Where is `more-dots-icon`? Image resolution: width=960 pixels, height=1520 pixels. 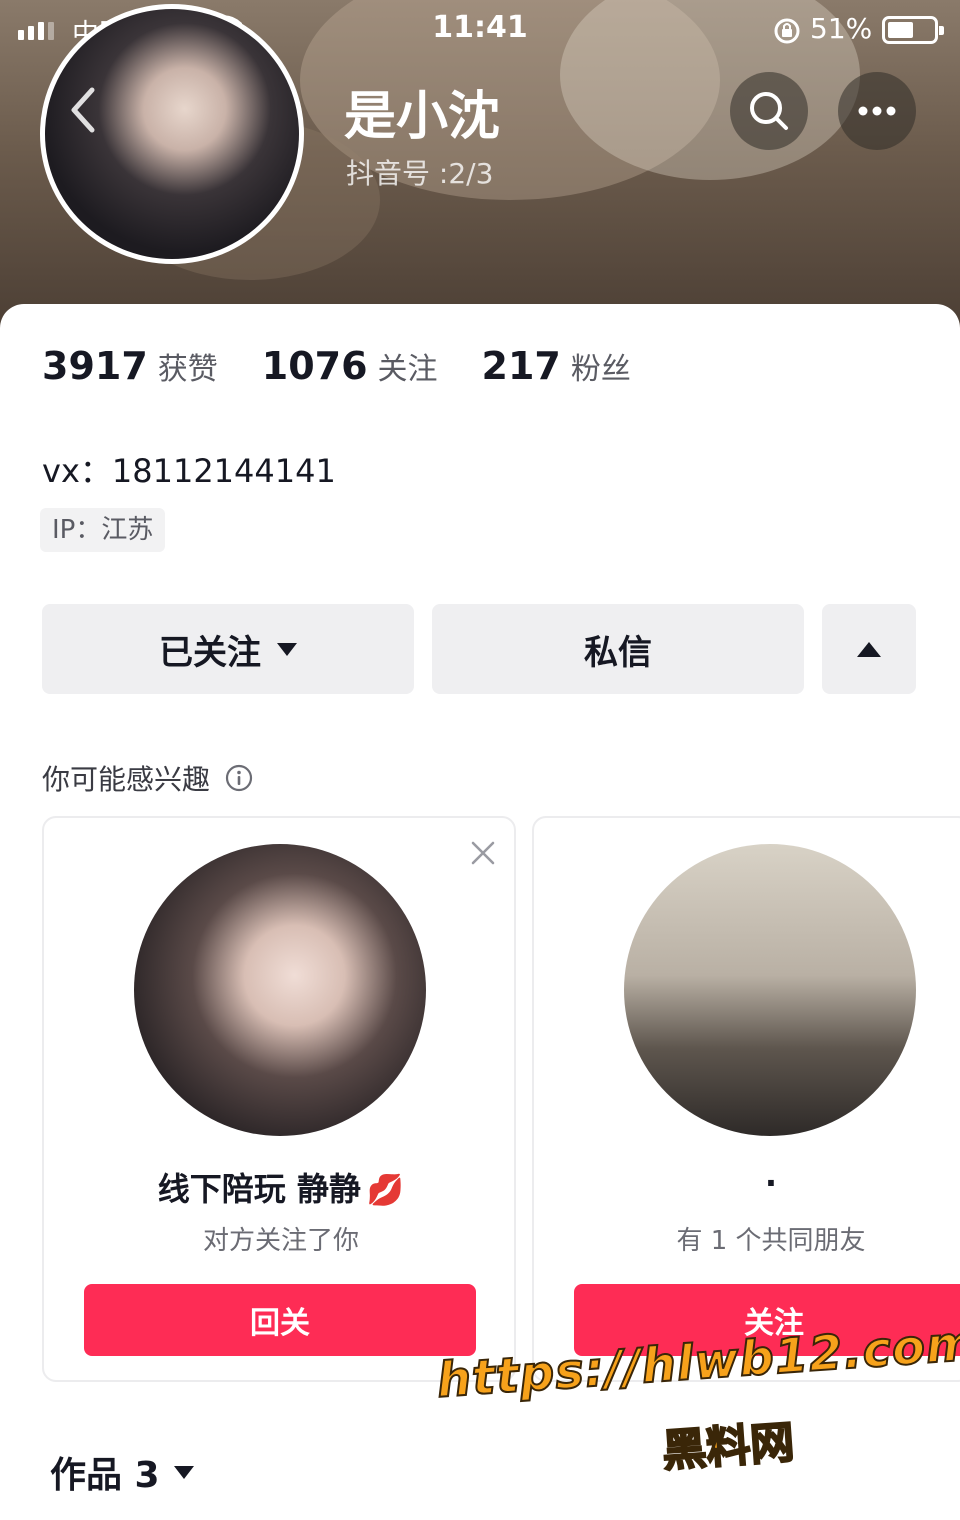 more-dots-icon is located at coordinates (877, 111).